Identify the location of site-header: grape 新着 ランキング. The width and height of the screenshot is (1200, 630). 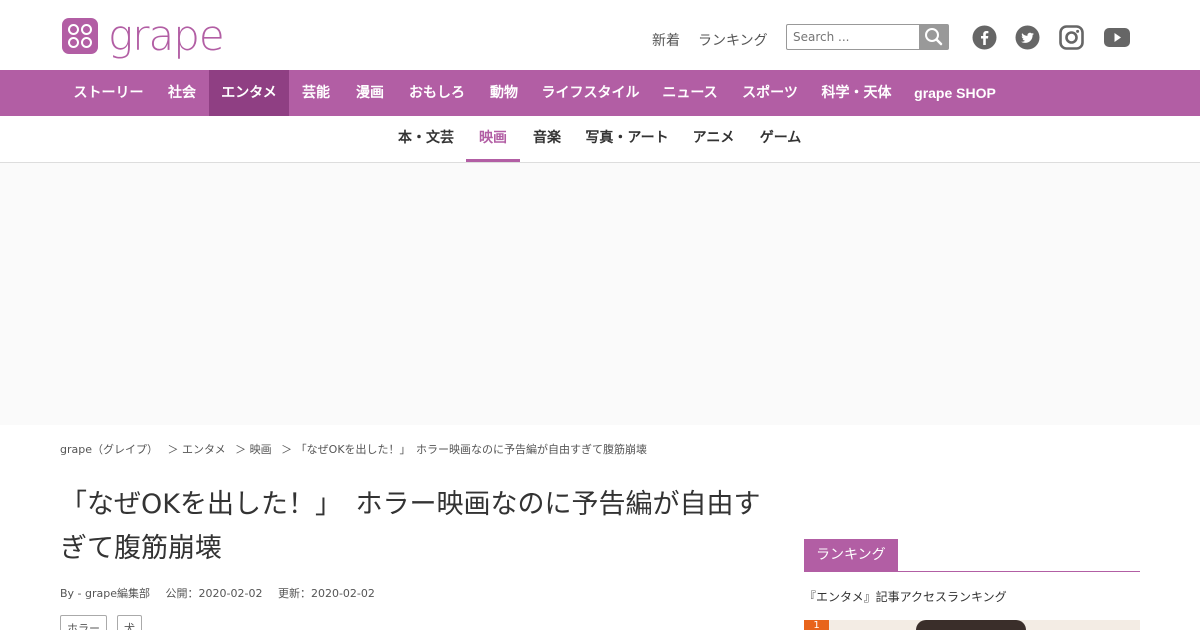
(600, 35).